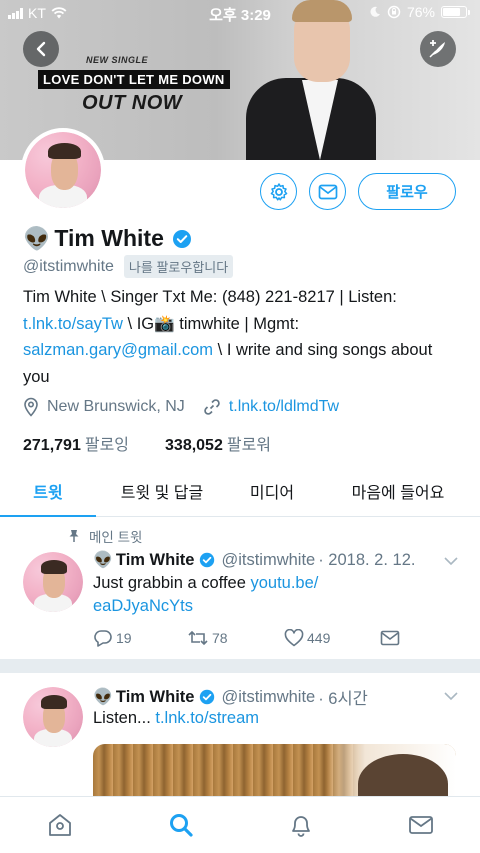  Describe the element at coordinates (284, 583) in the screenshot. I see `tweet-link: youtu.be/` at that location.